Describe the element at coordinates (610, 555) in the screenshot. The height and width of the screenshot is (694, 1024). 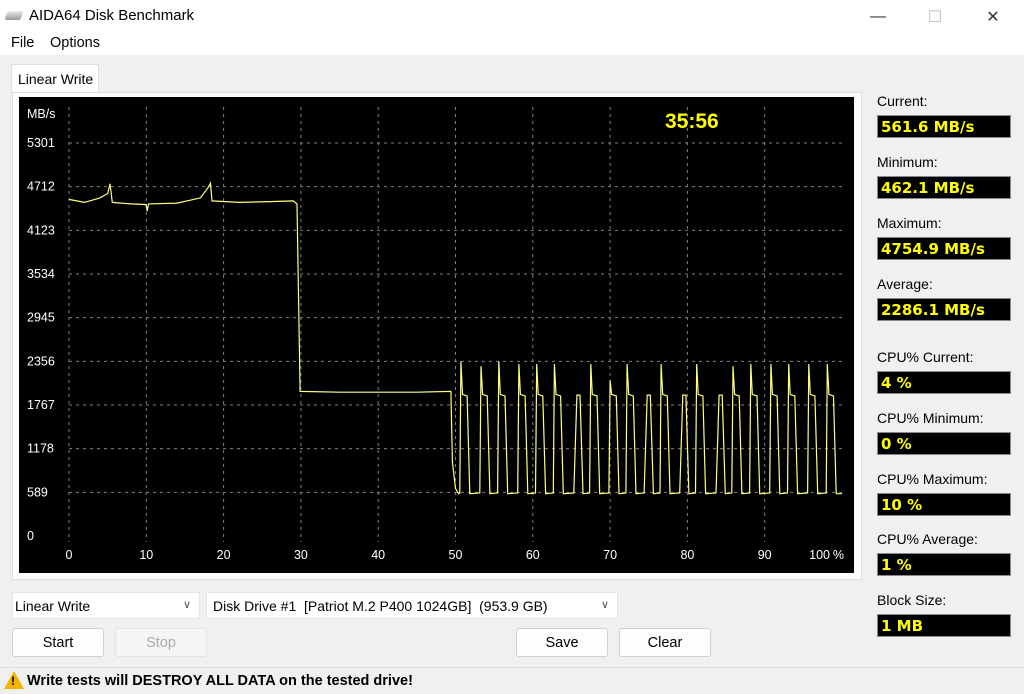
I see `x-tick-label: 70` at that location.